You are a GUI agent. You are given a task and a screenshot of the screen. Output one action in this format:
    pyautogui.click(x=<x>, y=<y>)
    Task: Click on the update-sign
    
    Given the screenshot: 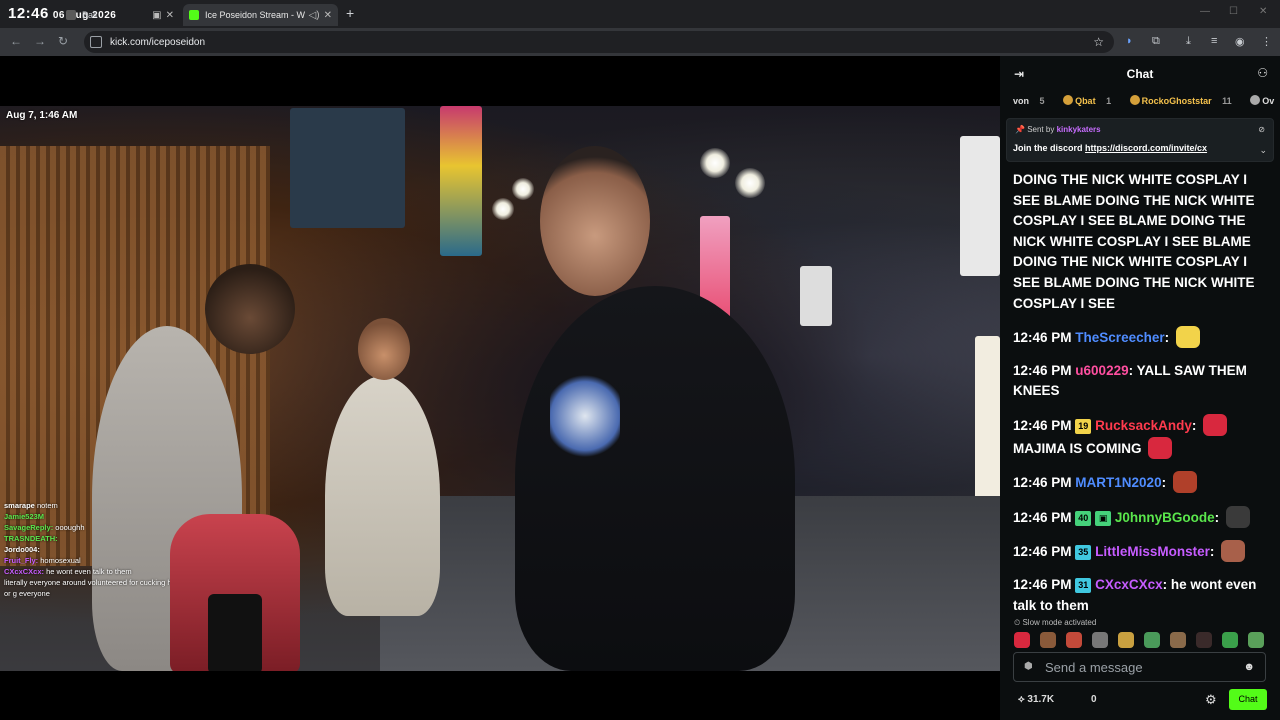 What is the action you would take?
    pyautogui.click(x=347, y=168)
    